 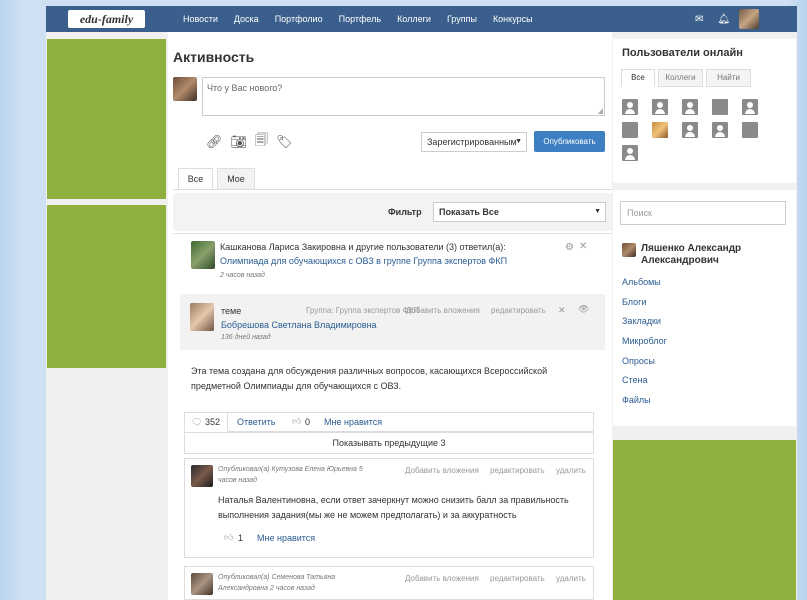 I want to click on topic-label: теме, so click(x=231, y=311).